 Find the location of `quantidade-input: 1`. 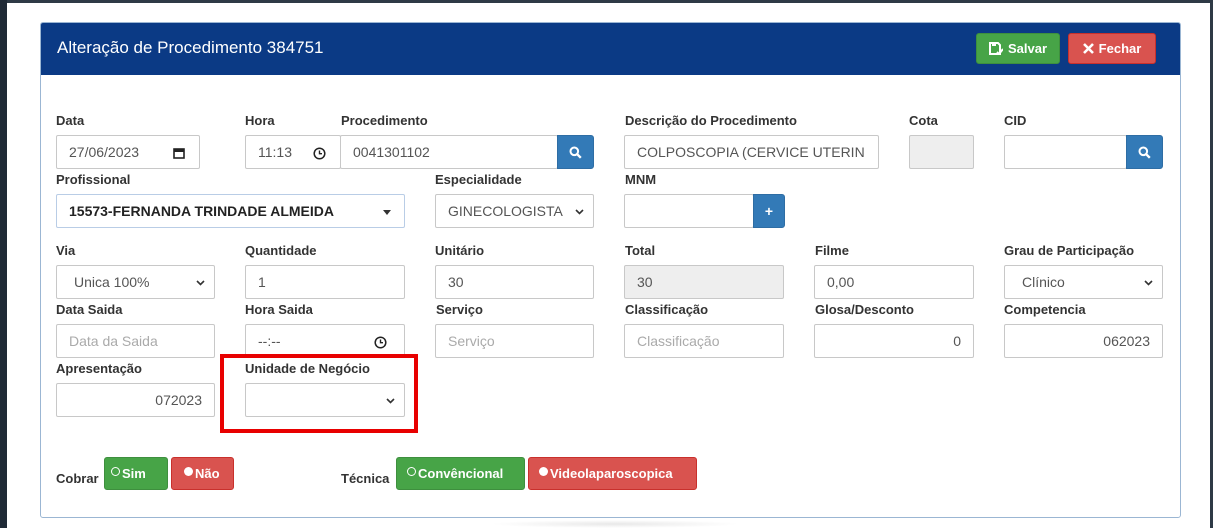

quantidade-input: 1 is located at coordinates (325, 282).